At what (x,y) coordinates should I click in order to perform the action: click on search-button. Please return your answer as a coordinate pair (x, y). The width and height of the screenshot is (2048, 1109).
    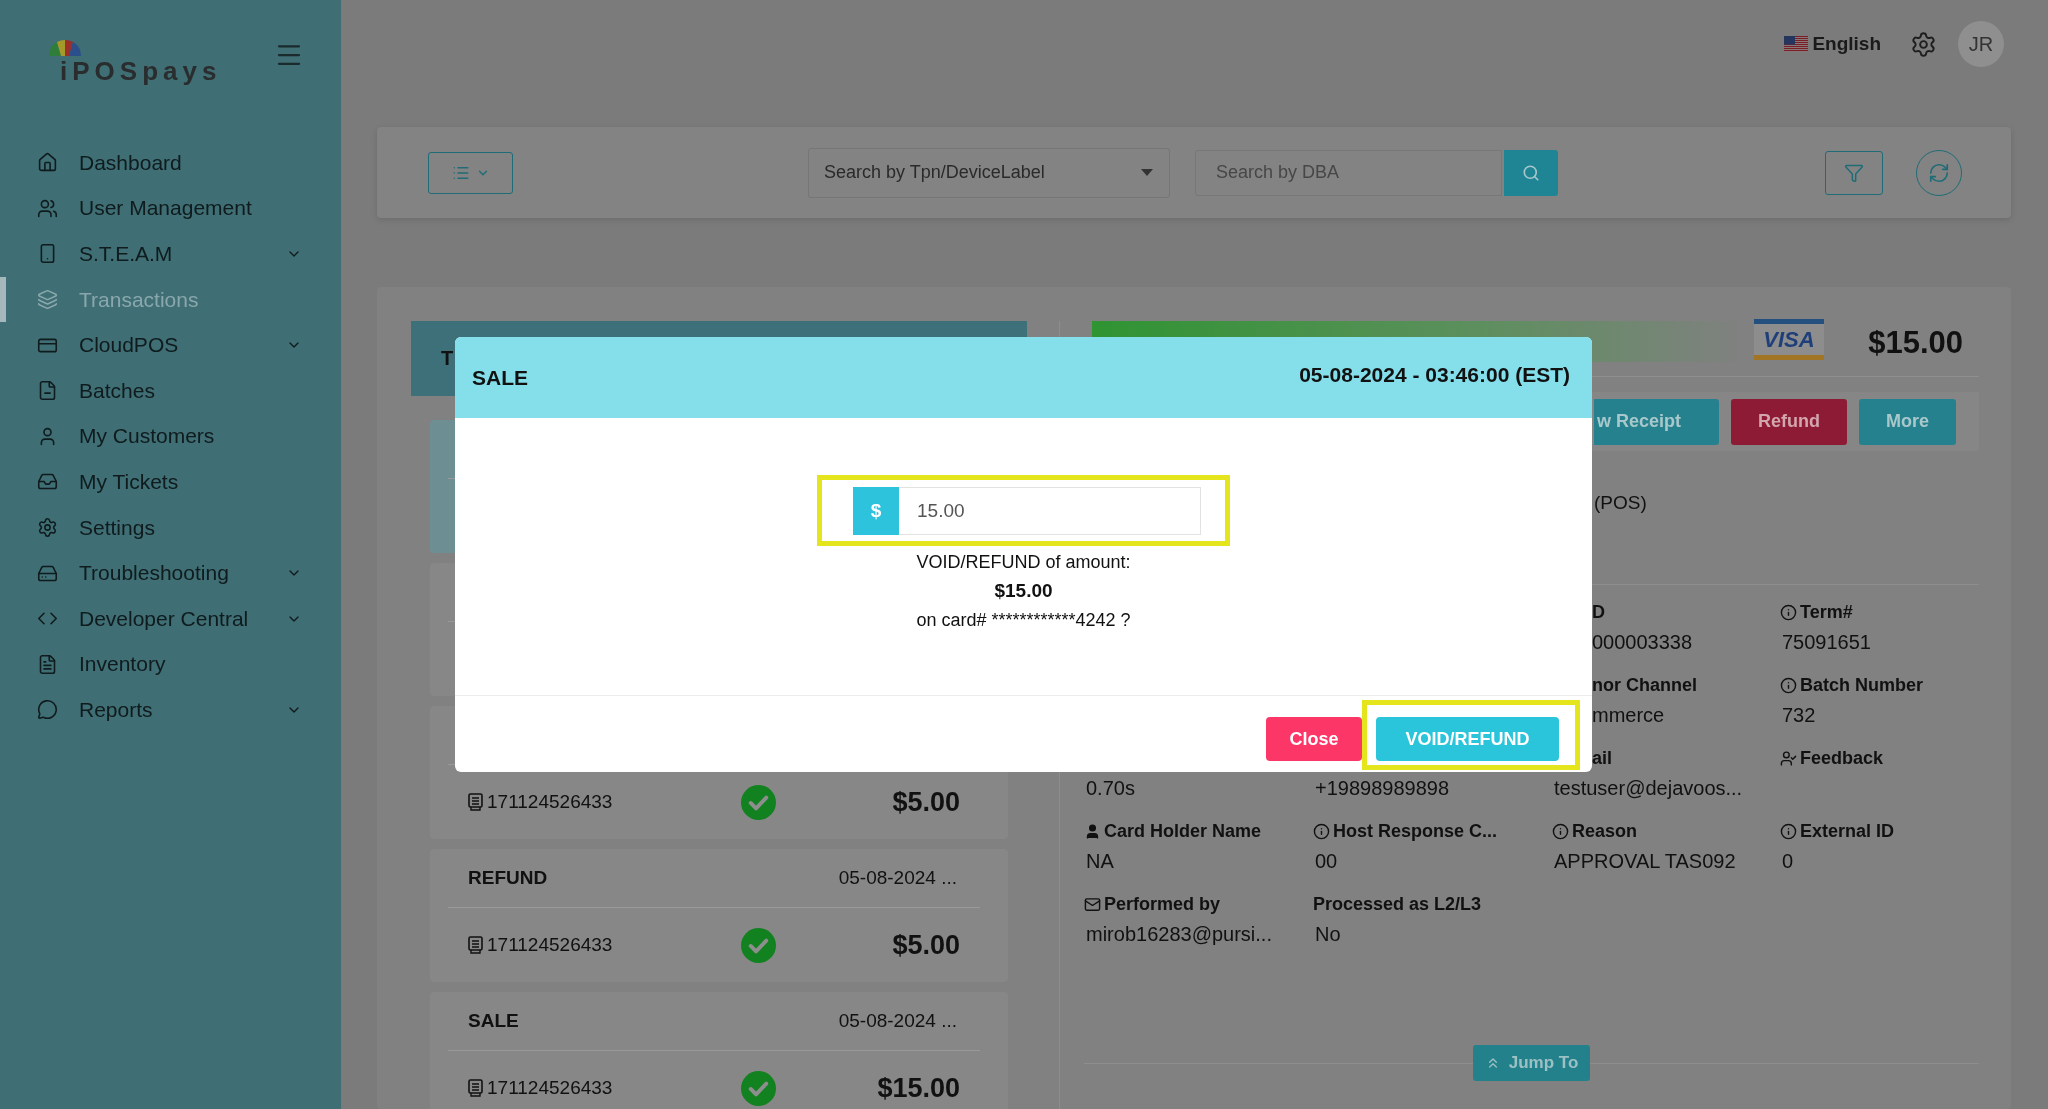
    Looking at the image, I should click on (1531, 172).